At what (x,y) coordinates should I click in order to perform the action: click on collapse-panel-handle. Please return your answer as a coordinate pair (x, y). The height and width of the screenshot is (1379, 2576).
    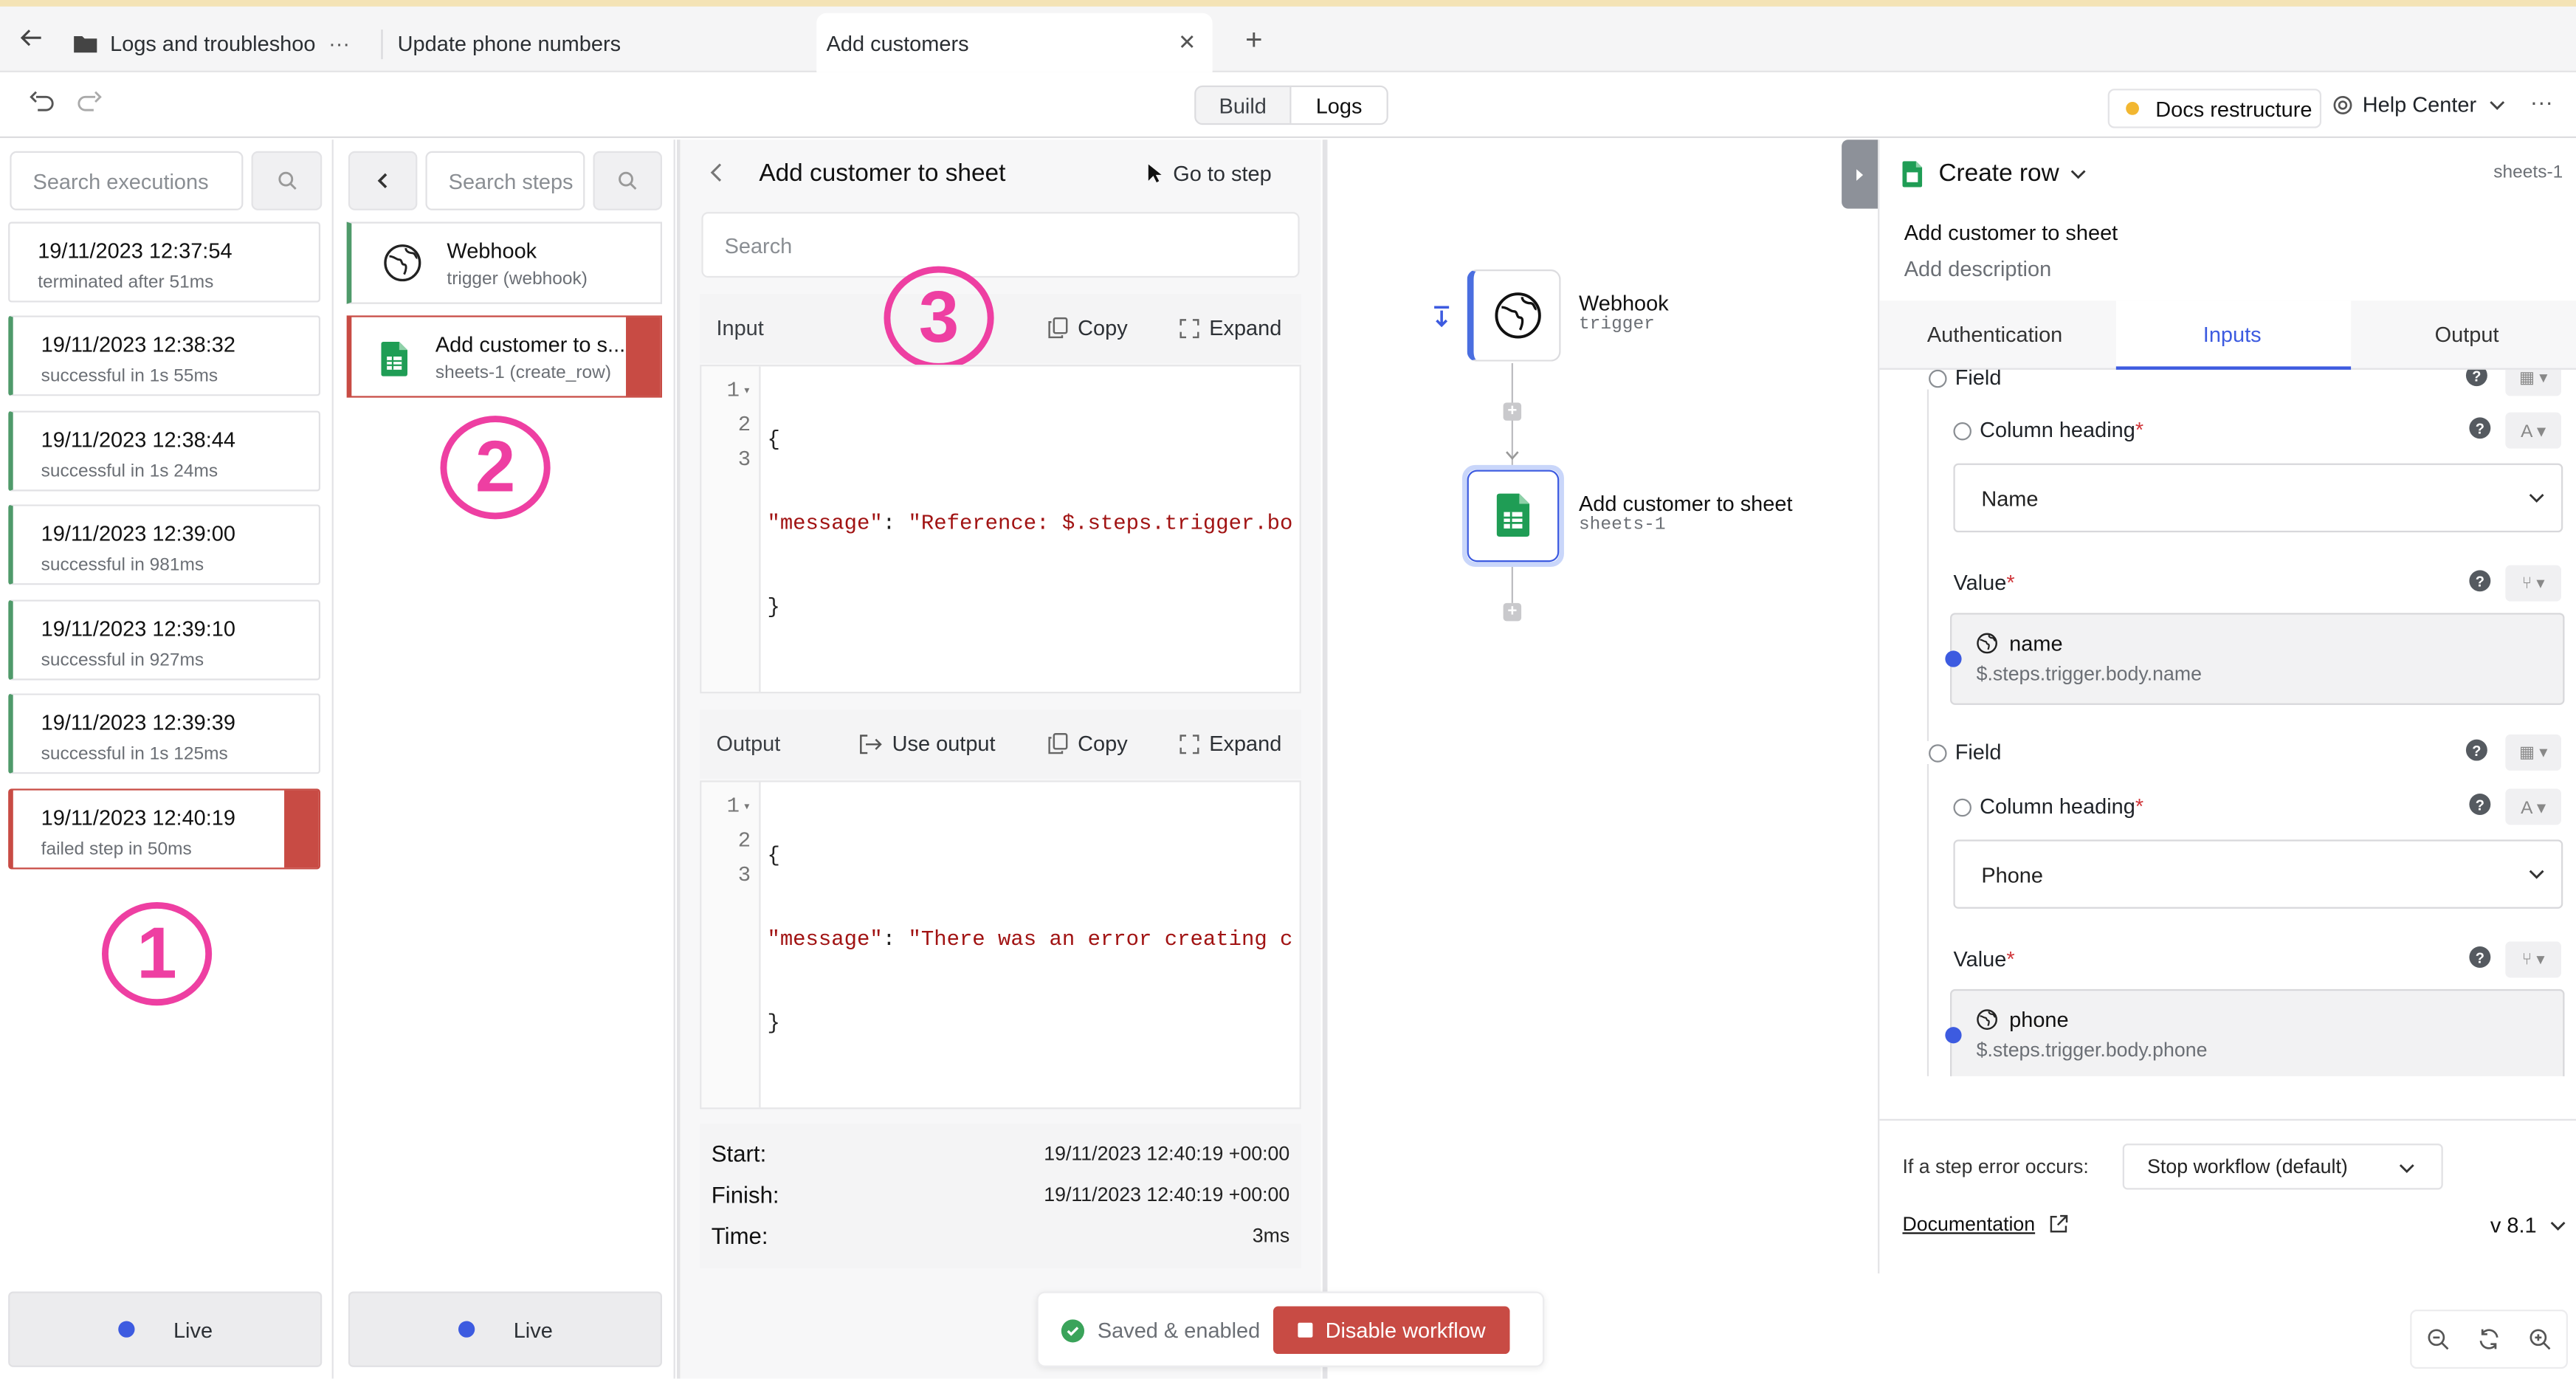
    Looking at the image, I should click on (1860, 174).